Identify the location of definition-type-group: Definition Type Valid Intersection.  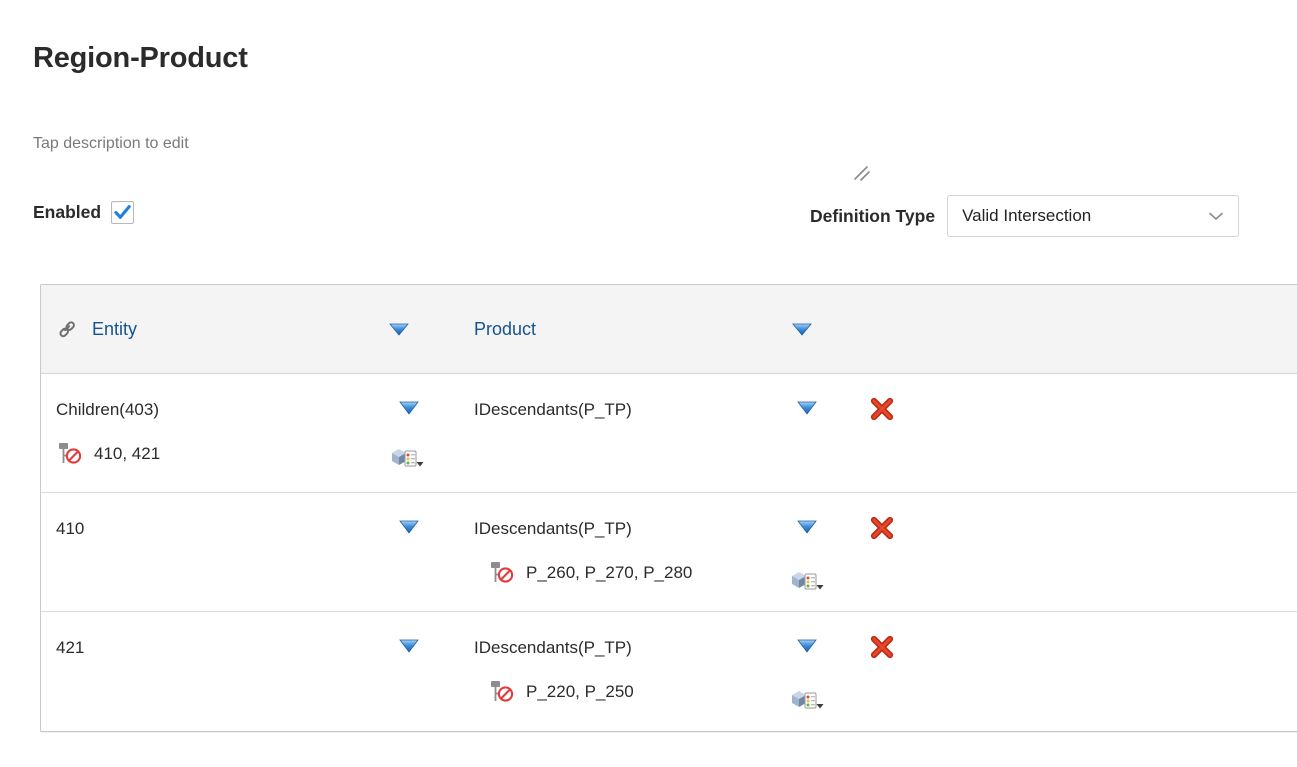
(1025, 216).